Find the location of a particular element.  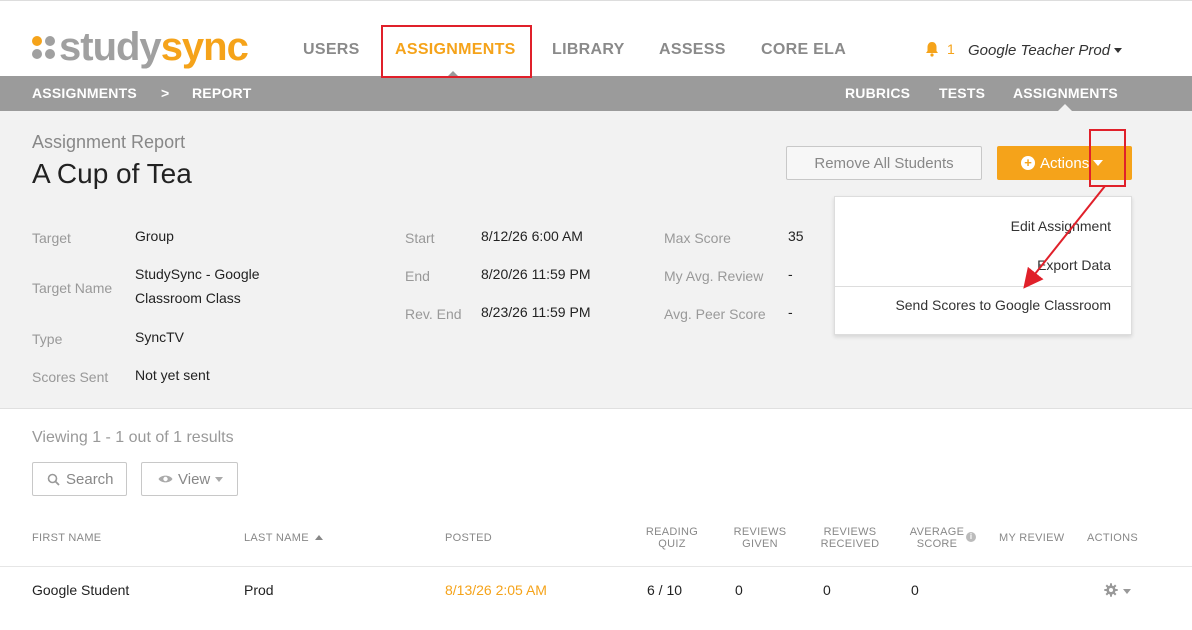

column-first-name: FIRST NAME is located at coordinates (66, 538).